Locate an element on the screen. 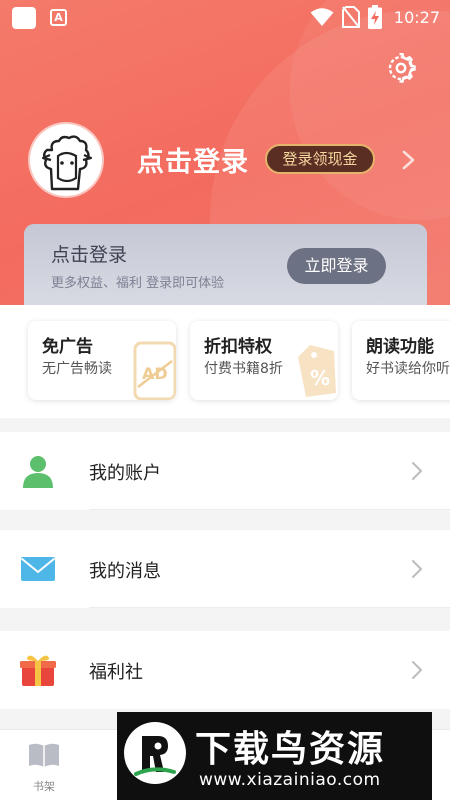 The image size is (450, 800). gear-icon is located at coordinates (401, 68).